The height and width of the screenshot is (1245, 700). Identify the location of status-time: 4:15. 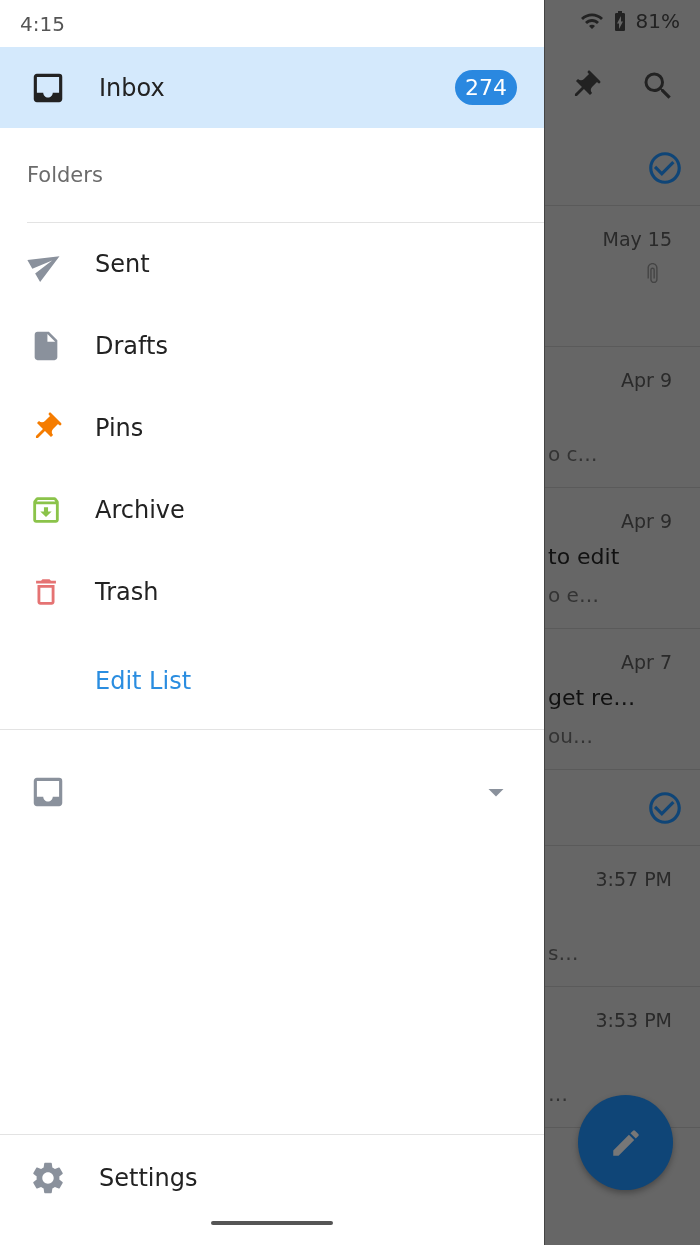
(42, 23).